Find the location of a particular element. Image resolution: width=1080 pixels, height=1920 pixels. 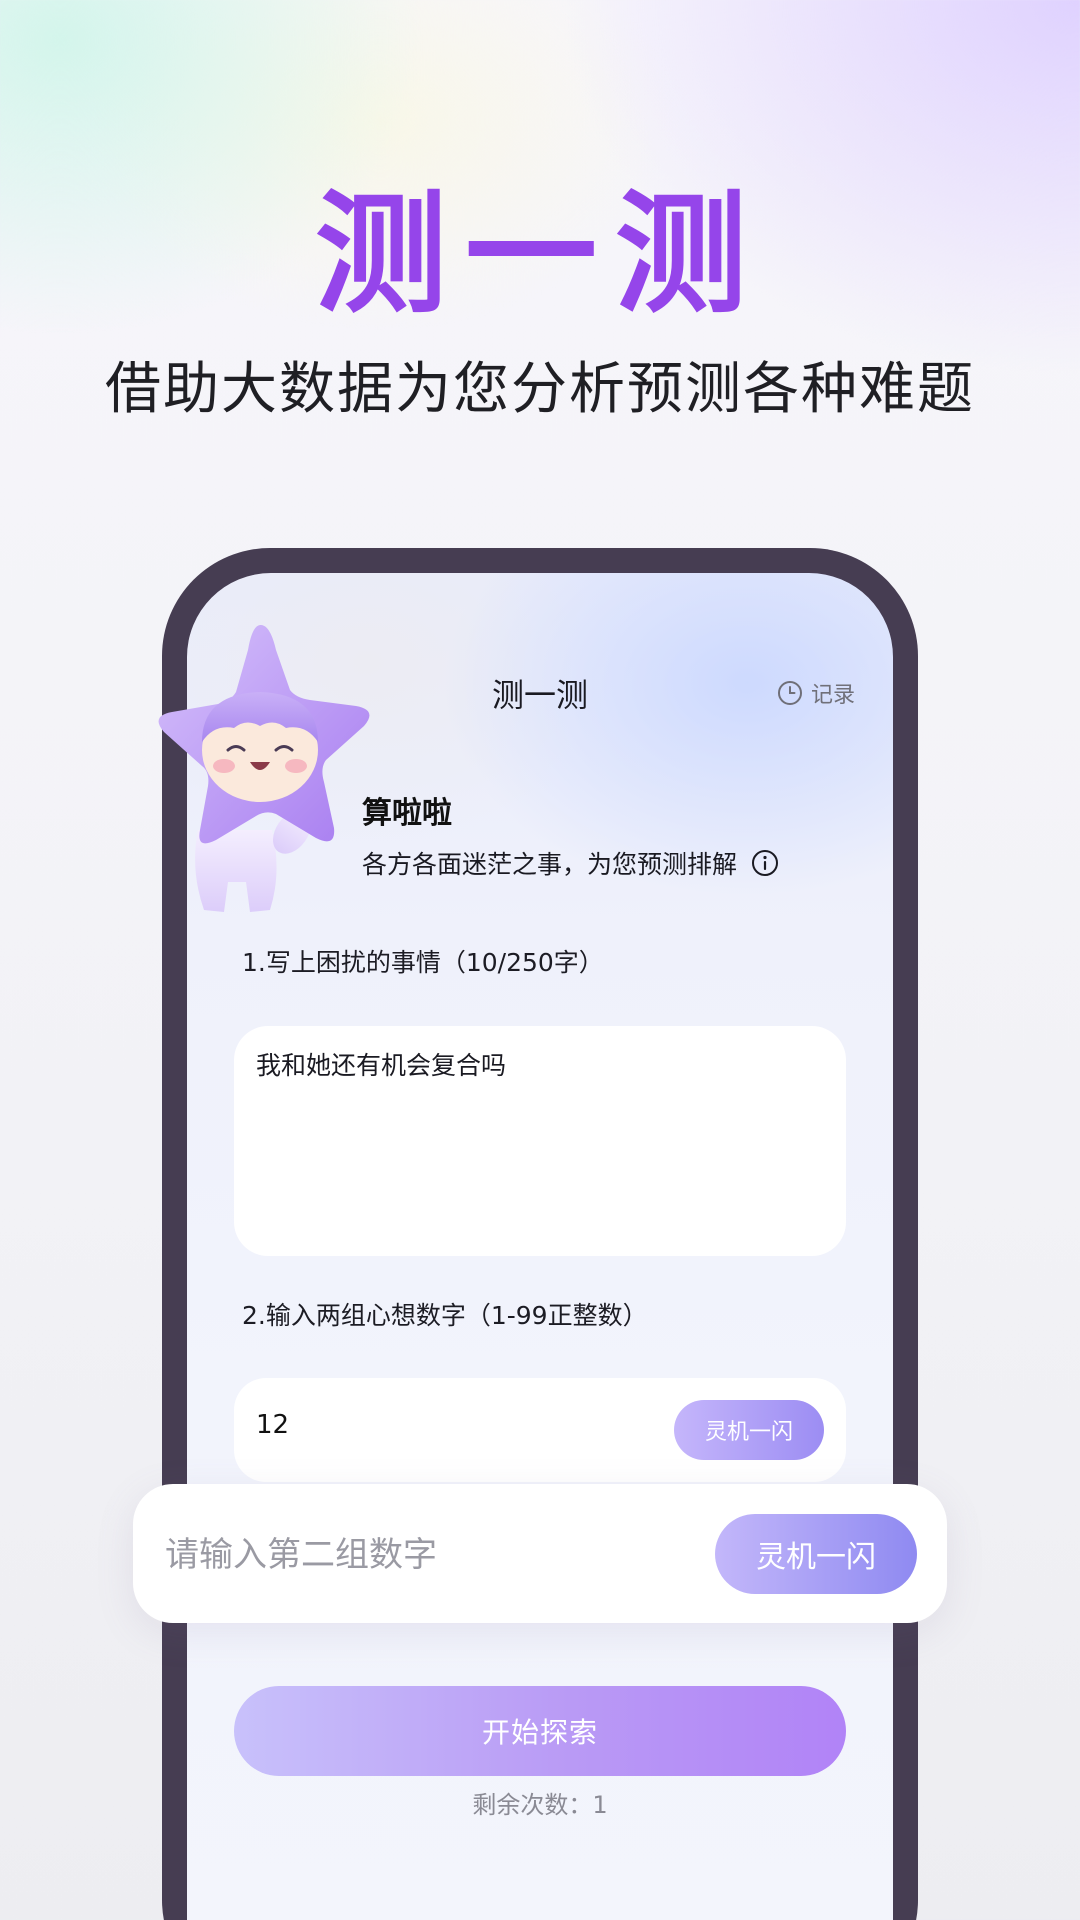

star-mascot is located at coordinates (260, 770).